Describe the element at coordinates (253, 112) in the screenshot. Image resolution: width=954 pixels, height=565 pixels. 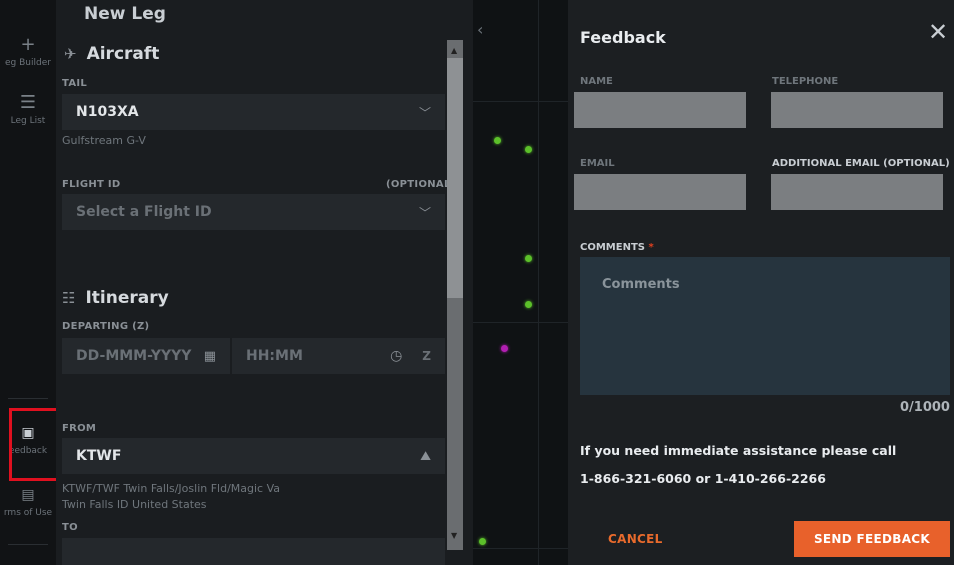
I see `tail-select: N103XA ﹀` at that location.